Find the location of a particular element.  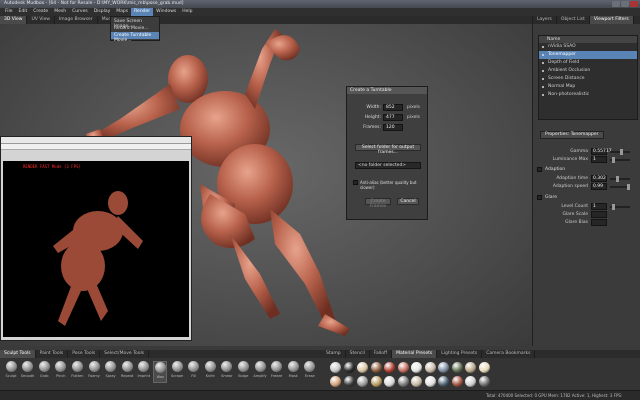

create-frames-button: Create Frames is located at coordinates (378, 203).